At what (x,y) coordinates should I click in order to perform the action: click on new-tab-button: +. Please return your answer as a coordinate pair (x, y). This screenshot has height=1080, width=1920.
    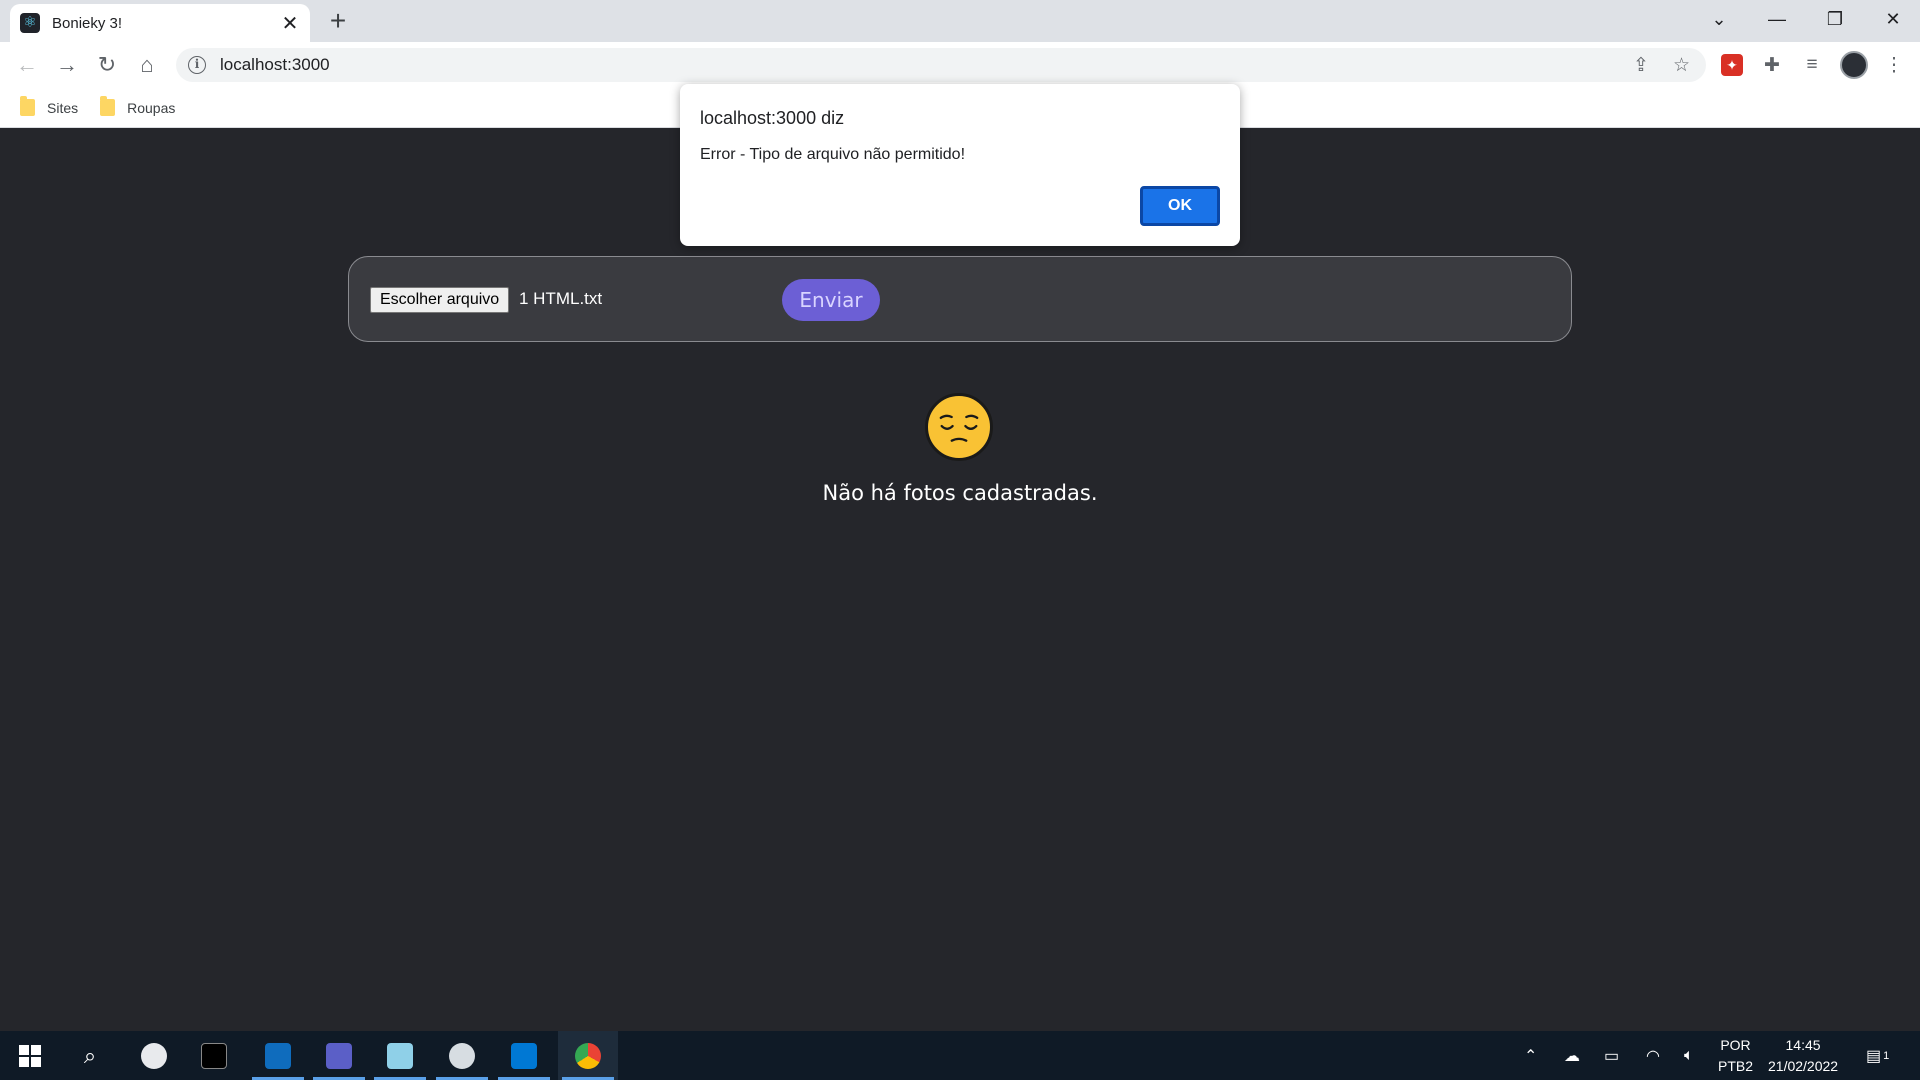
    Looking at the image, I should click on (338, 21).